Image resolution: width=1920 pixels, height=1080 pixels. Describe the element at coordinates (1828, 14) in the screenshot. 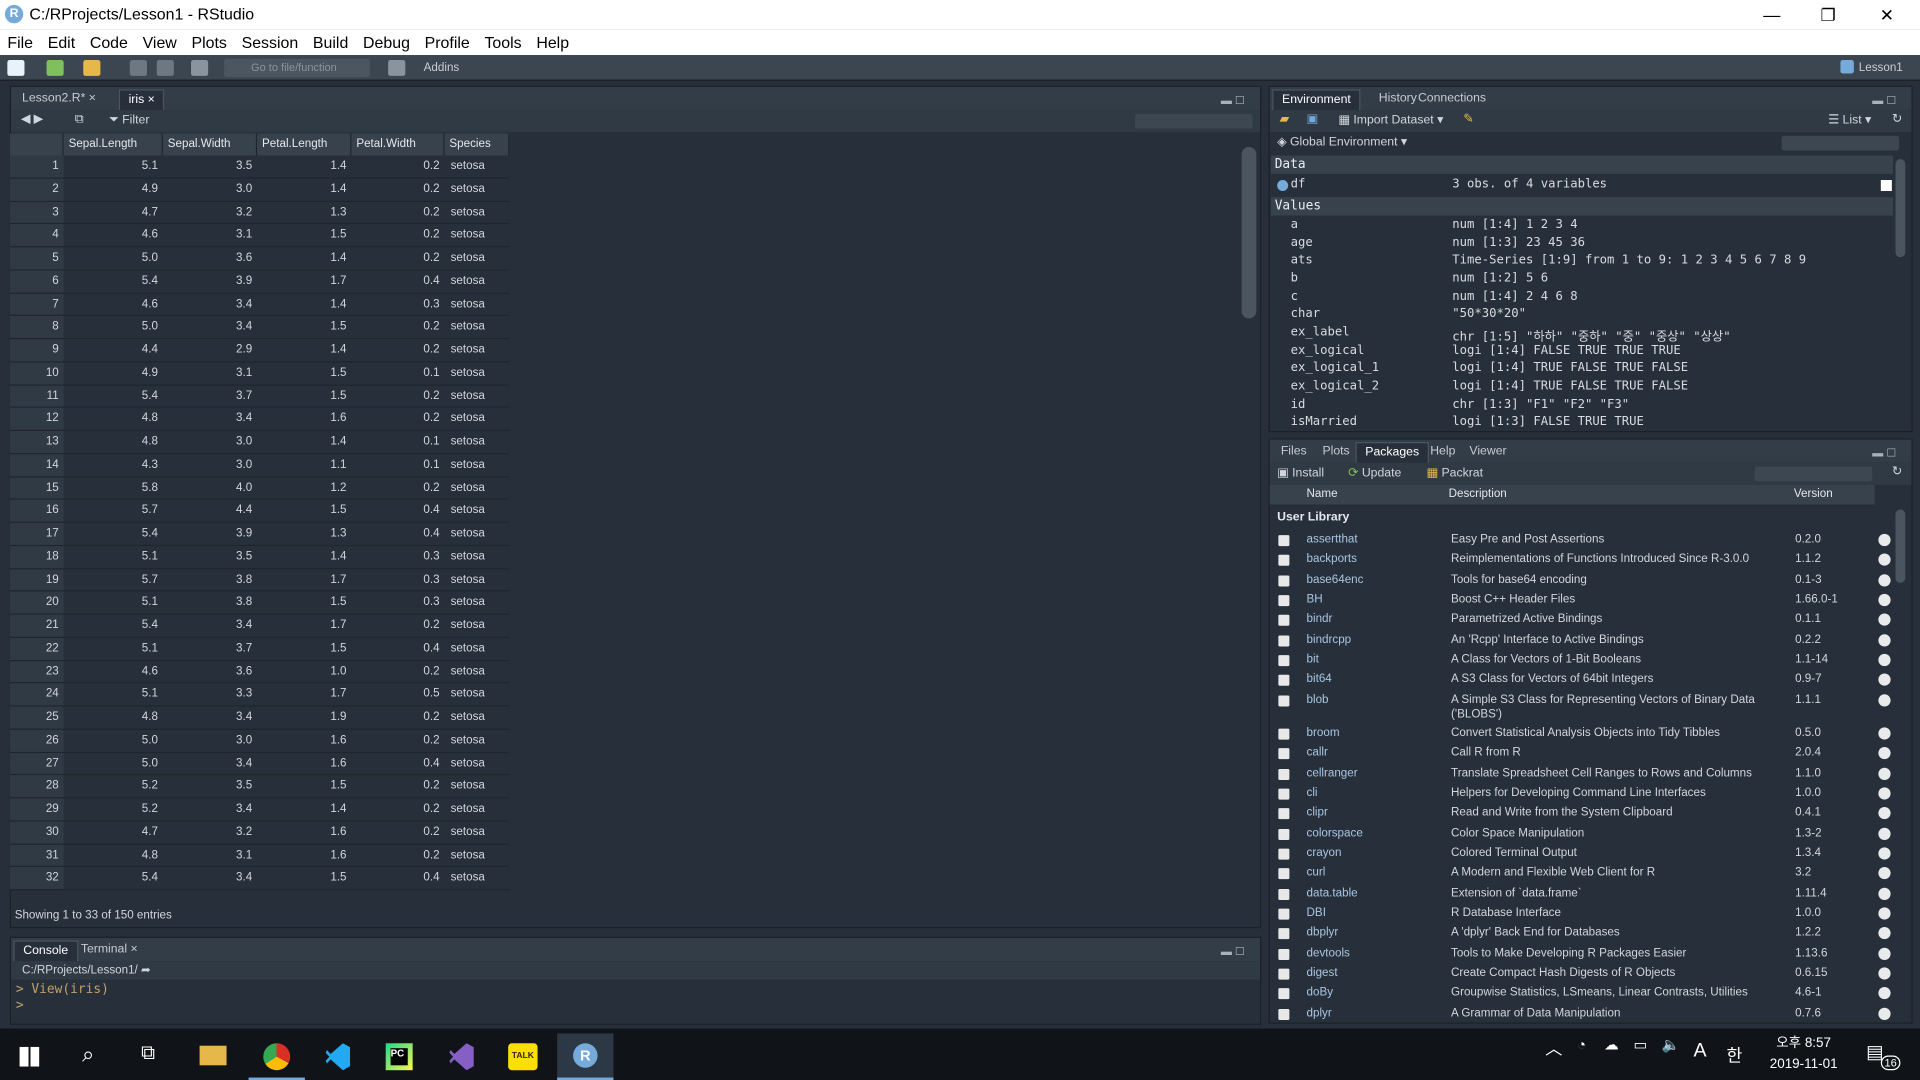

I see `restore-button: ❐` at that location.